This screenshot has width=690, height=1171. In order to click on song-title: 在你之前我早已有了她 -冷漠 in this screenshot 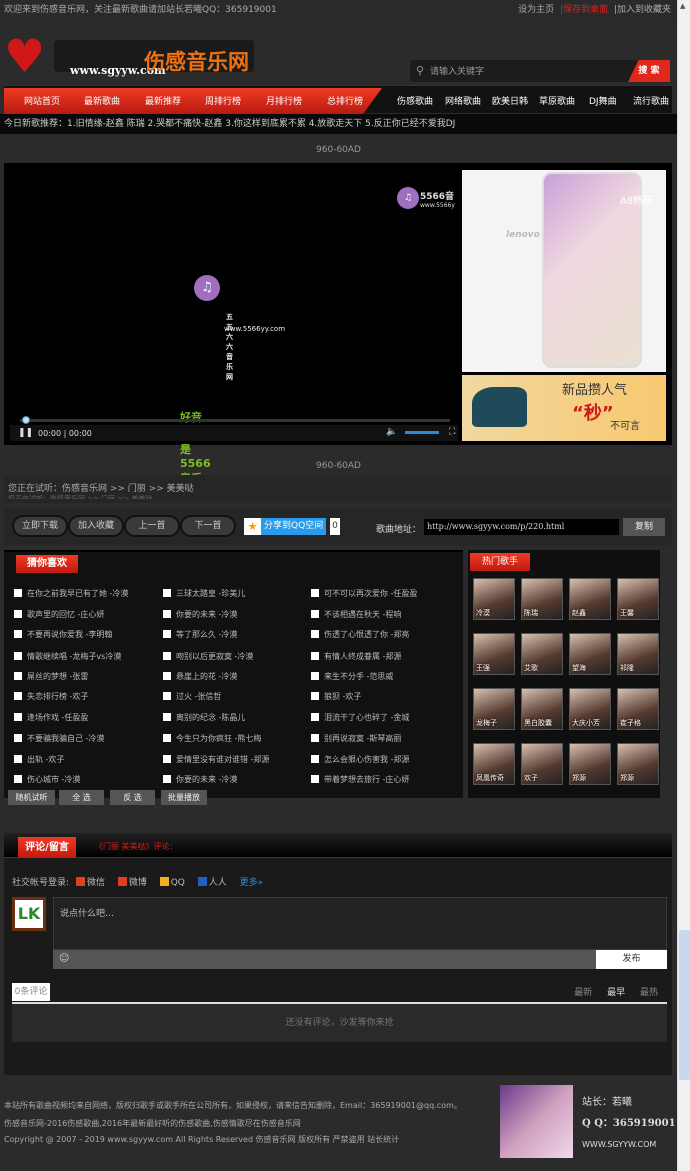, I will do `click(77, 593)`.